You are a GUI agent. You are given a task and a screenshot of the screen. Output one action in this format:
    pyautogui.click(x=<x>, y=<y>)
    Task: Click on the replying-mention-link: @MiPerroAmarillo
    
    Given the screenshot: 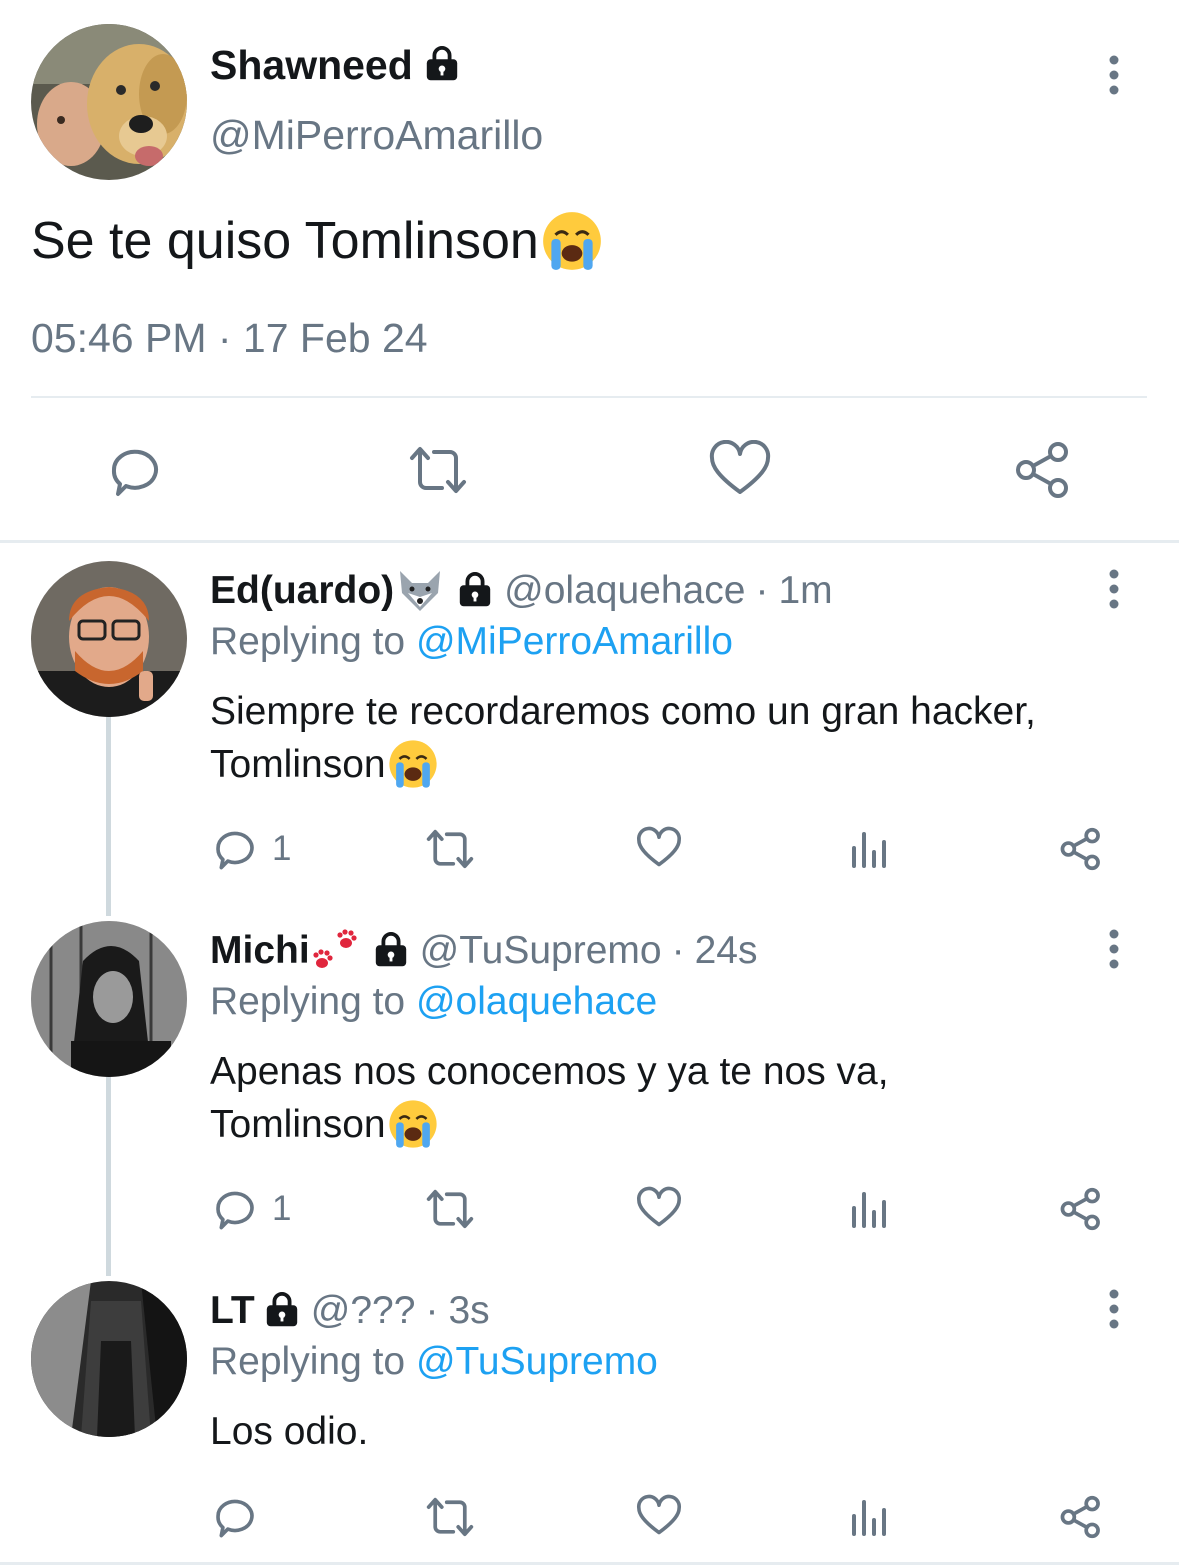 What is the action you would take?
    pyautogui.click(x=574, y=641)
    